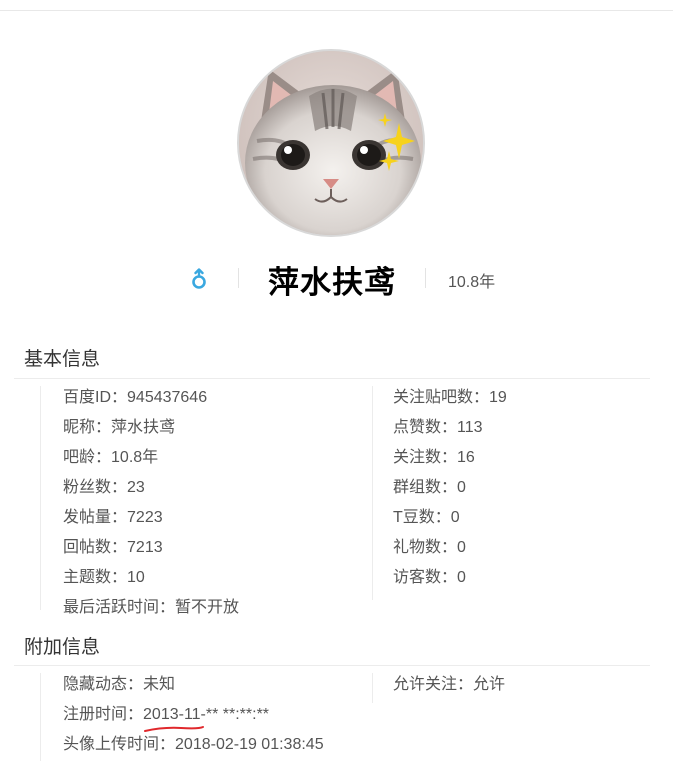 Image resolution: width=673 pixels, height=761 pixels. Describe the element at coordinates (472, 282) in the screenshot. I see `account-age: 10.8年` at that location.